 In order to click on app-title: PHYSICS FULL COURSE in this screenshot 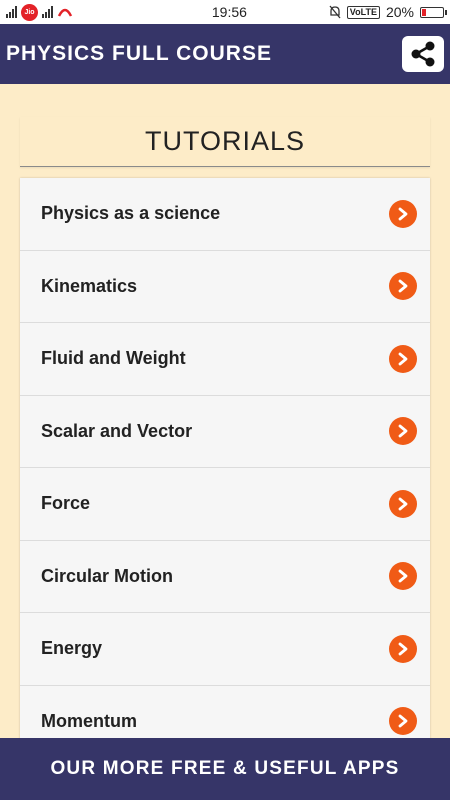, I will do `click(139, 53)`.